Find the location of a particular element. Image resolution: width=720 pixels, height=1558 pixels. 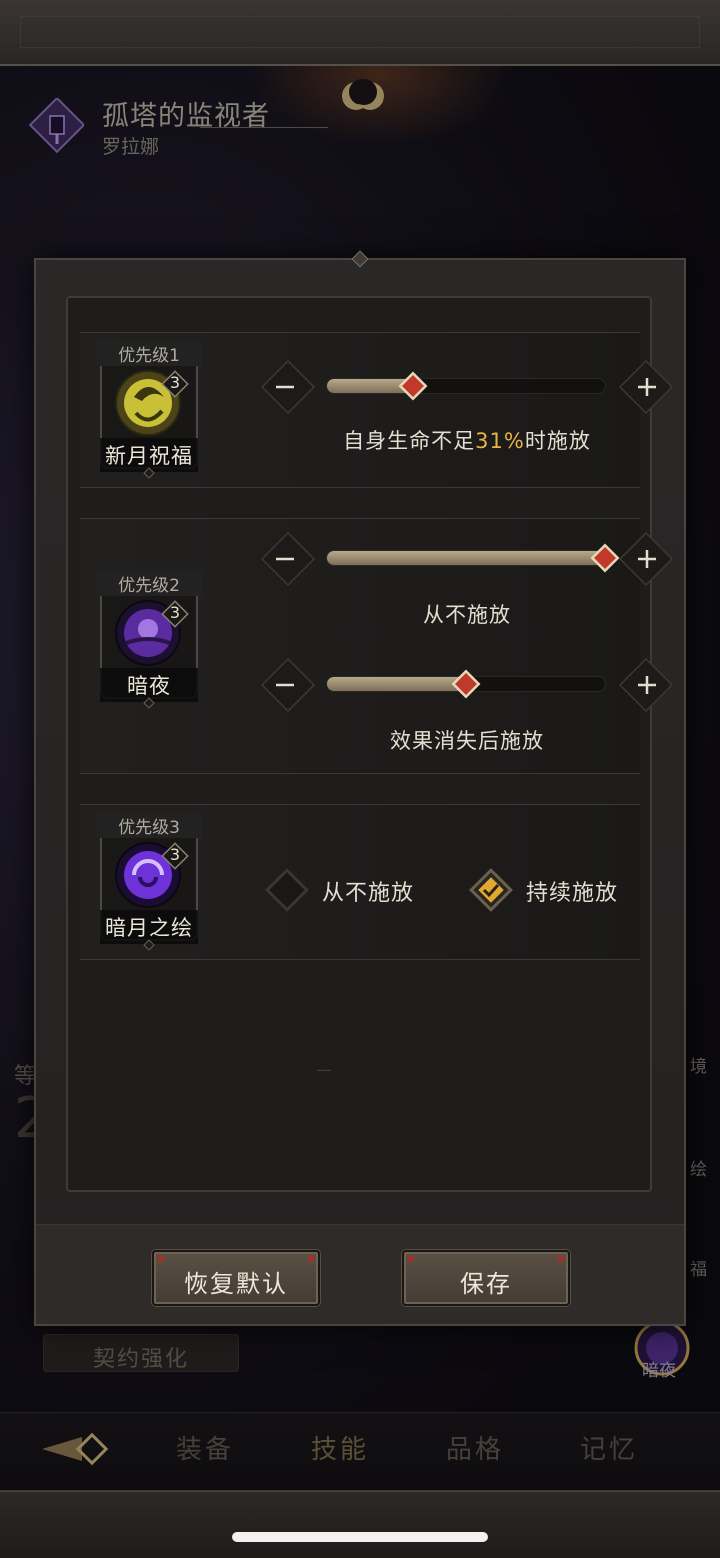

option-label: 持续施放 is located at coordinates (572, 893).